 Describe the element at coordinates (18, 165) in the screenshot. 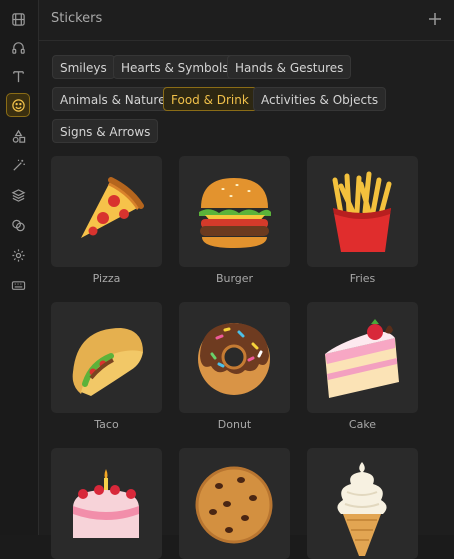

I see `magic-wand-icon` at that location.